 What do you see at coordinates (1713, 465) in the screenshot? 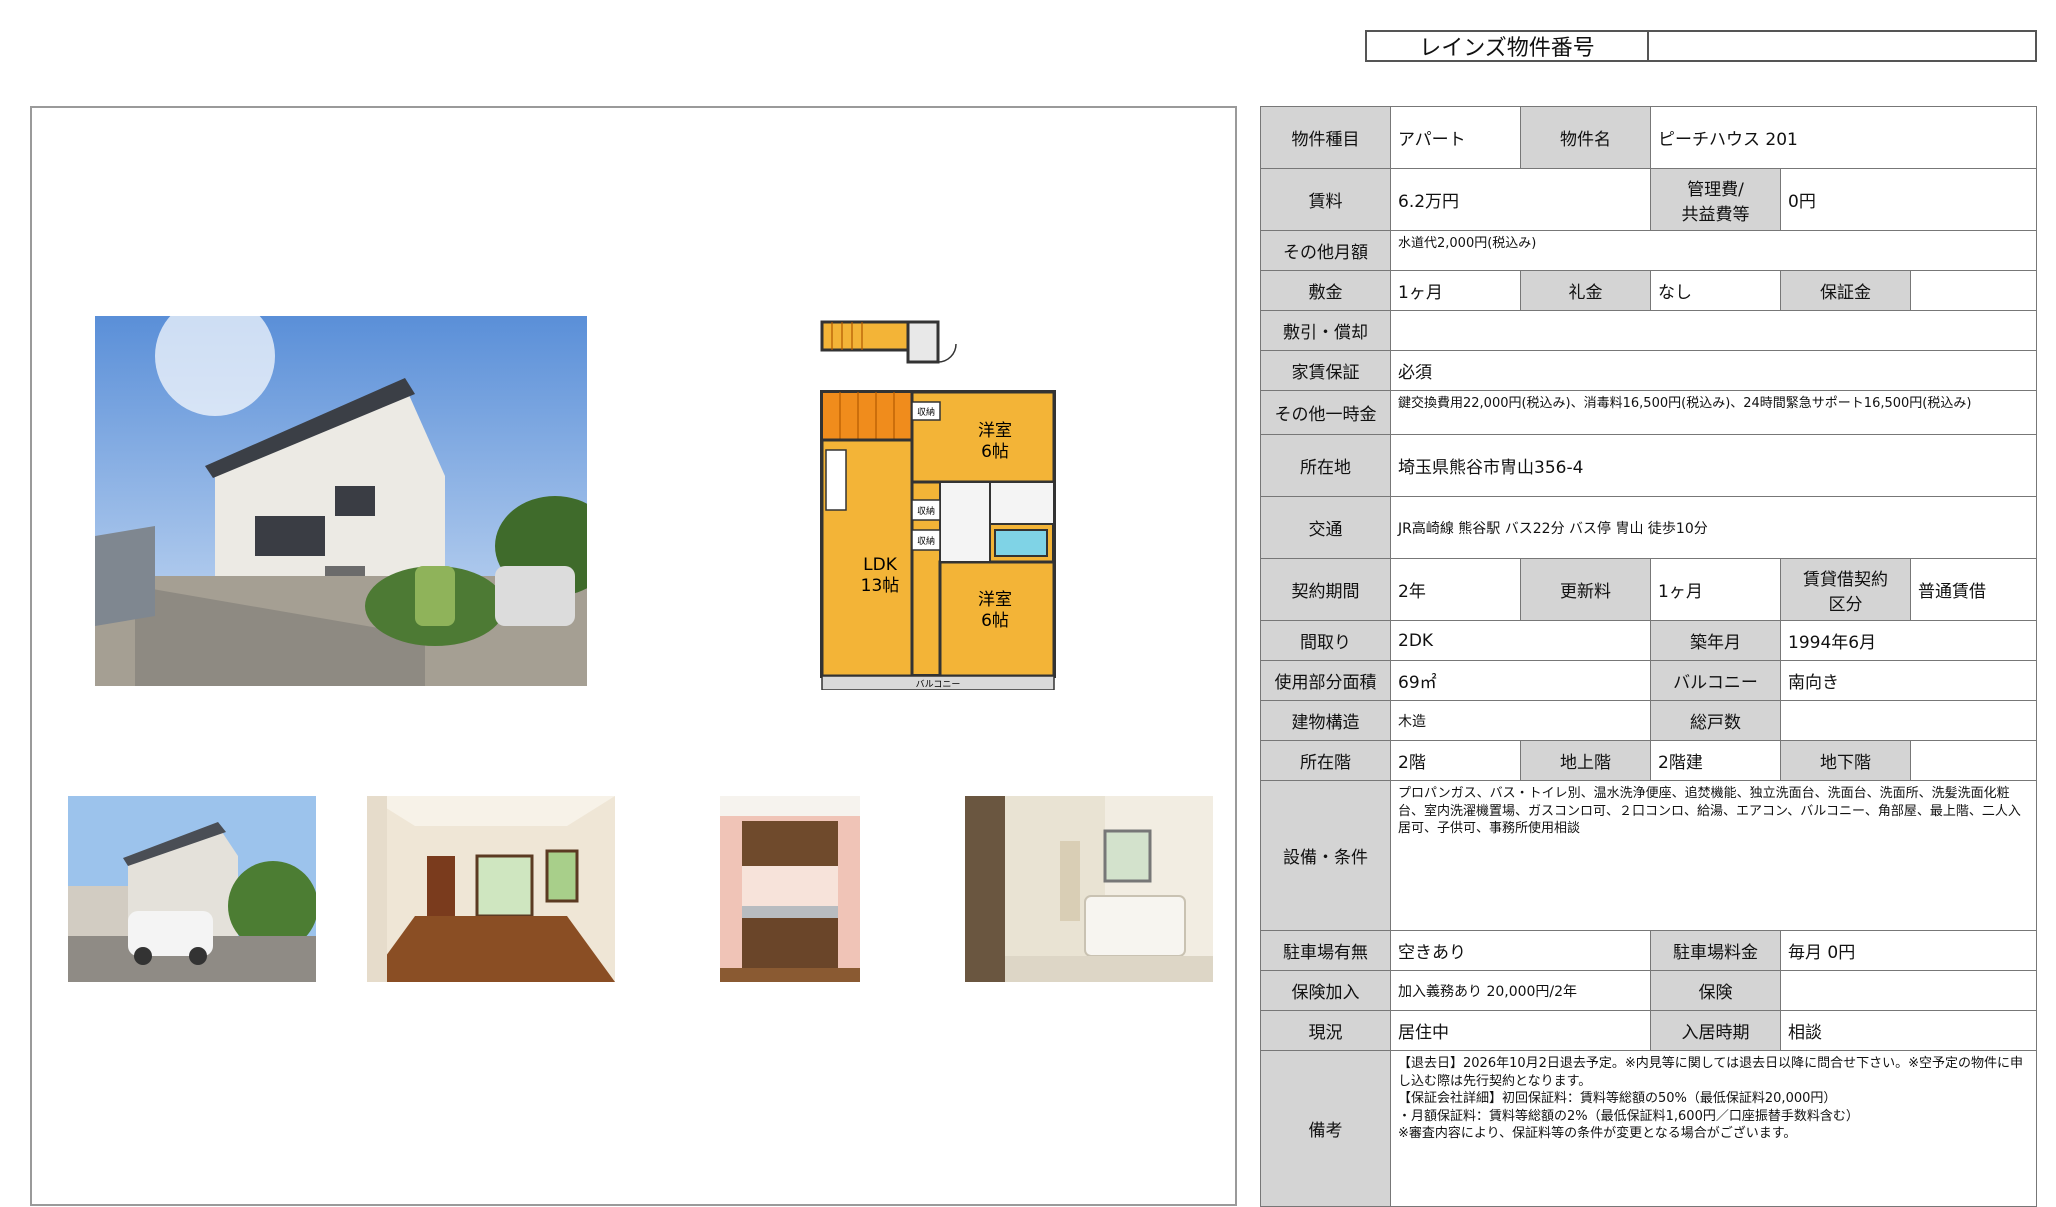
I see `address-value: 埼玉県熊谷市冑山356-4` at bounding box center [1713, 465].